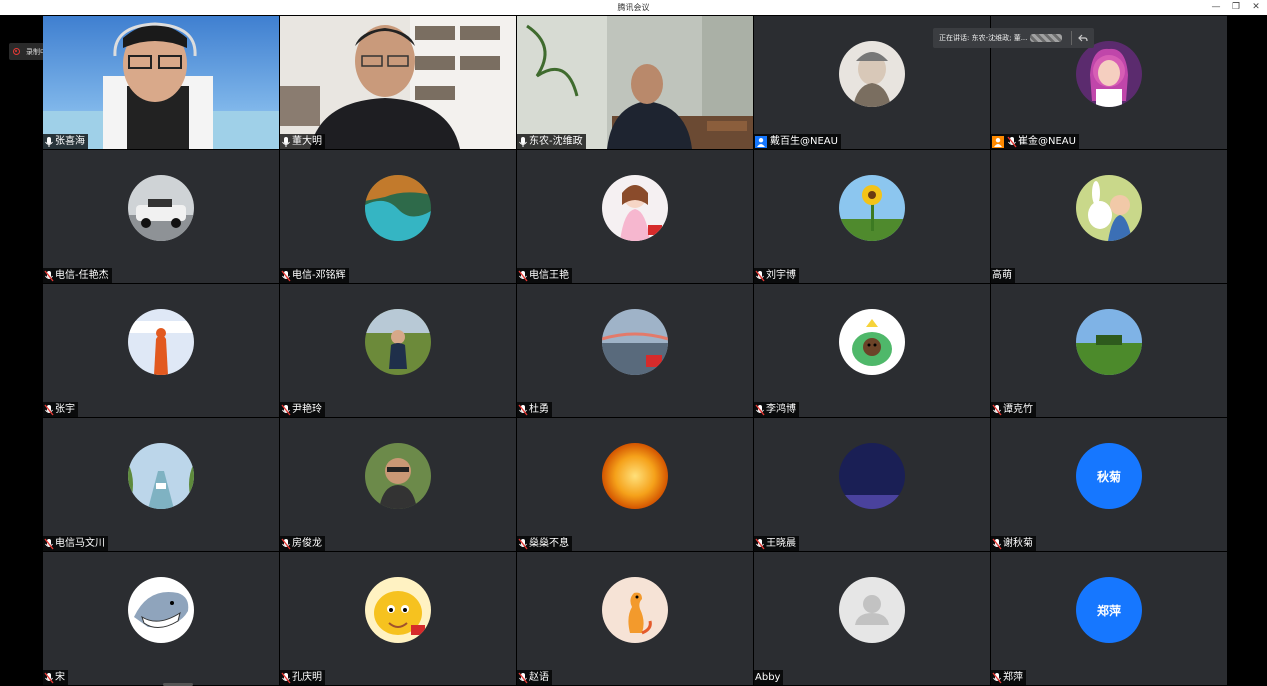 This screenshot has width=1267, height=686. Describe the element at coordinates (80, 543) in the screenshot. I see `participant-name: 电信马文川` at that location.